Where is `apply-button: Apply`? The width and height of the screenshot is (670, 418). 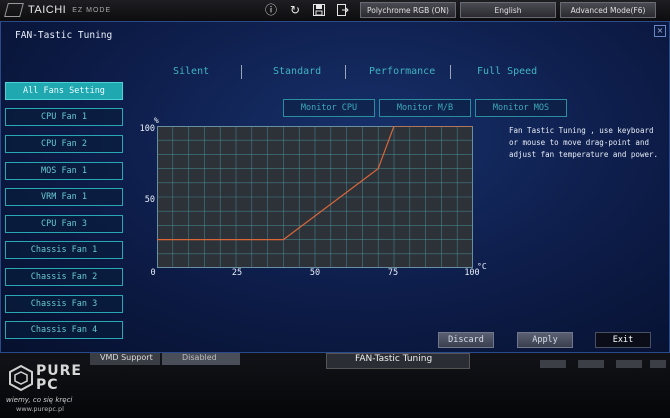 apply-button: Apply is located at coordinates (545, 340).